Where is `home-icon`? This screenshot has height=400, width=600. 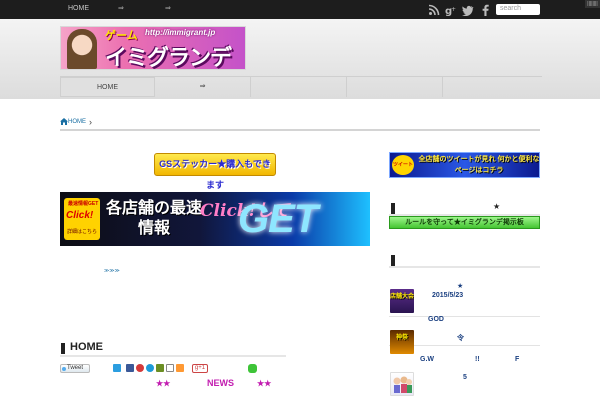
home-icon is located at coordinates (64, 121).